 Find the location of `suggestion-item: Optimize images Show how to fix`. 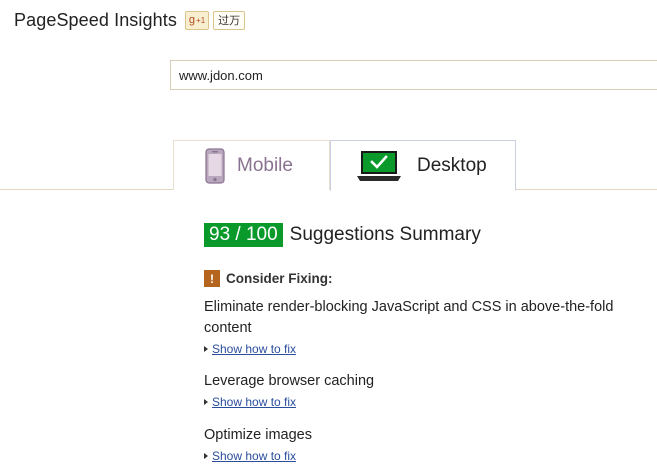

suggestion-item: Optimize images Show how to fix is located at coordinates (429, 444).